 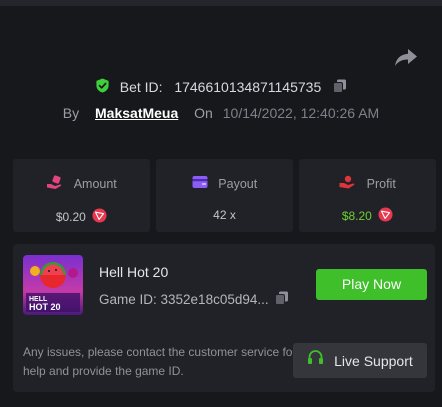 What do you see at coordinates (136, 113) in the screenshot?
I see `username-link: MaksatMeua` at bounding box center [136, 113].